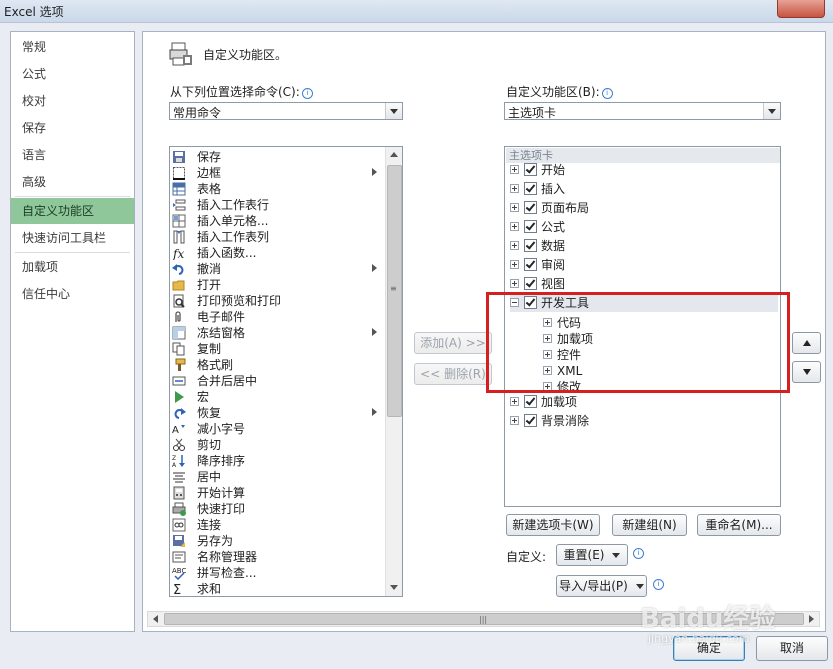 This screenshot has height=669, width=833. What do you see at coordinates (272, 557) in the screenshot?
I see `command-item: 名称管理器` at bounding box center [272, 557].